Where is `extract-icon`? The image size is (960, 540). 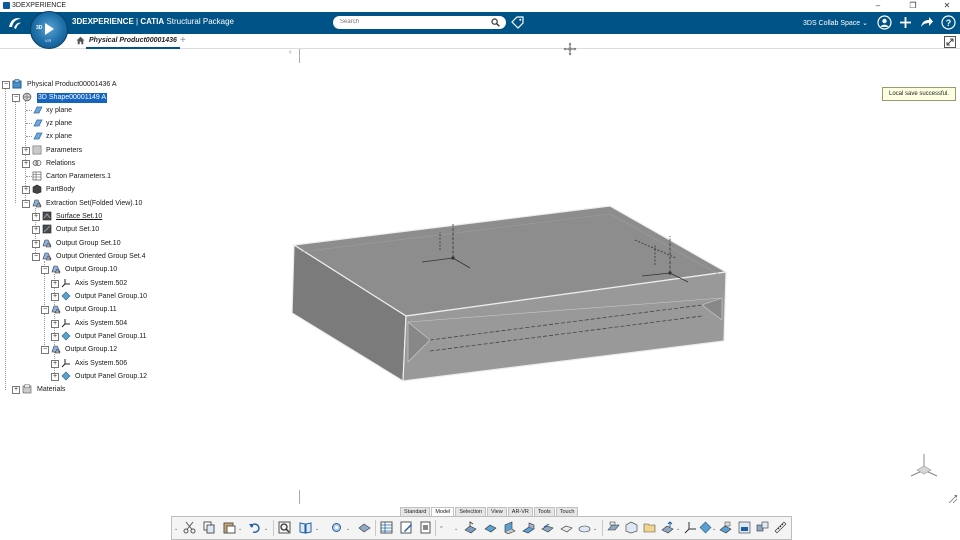 extract-icon is located at coordinates (667, 527).